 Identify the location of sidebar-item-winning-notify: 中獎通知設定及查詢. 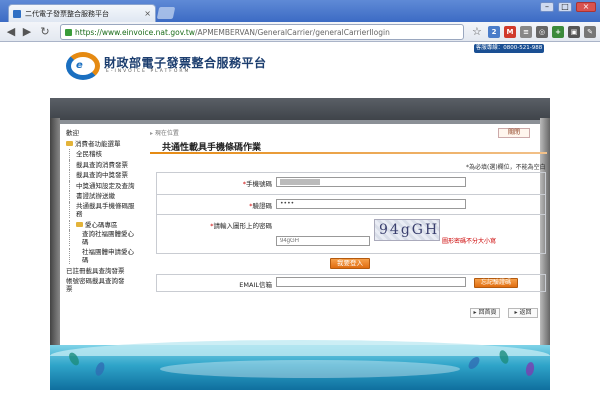
(108, 185).